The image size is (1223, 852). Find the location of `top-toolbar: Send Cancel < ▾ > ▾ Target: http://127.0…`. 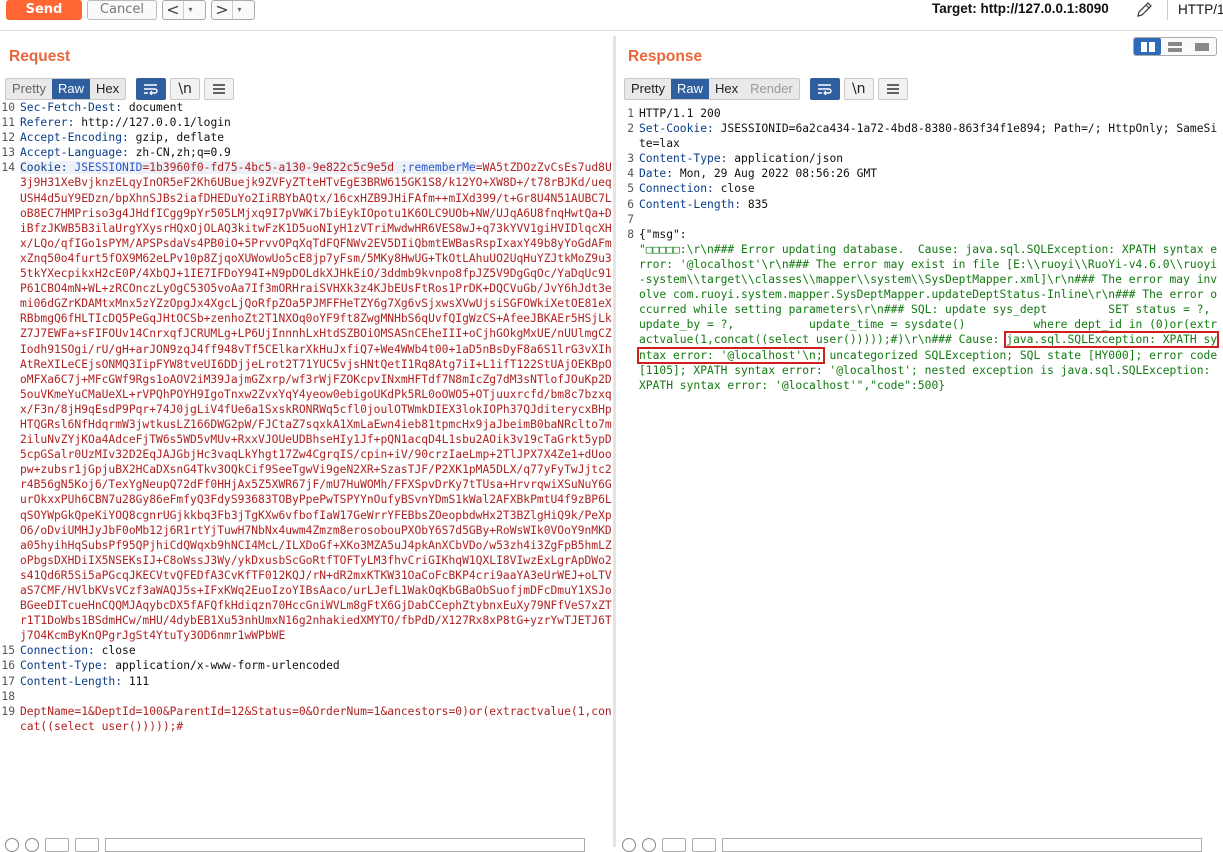

top-toolbar: Send Cancel < ▾ > ▾ Target: http://127.0… is located at coordinates (611, 12).